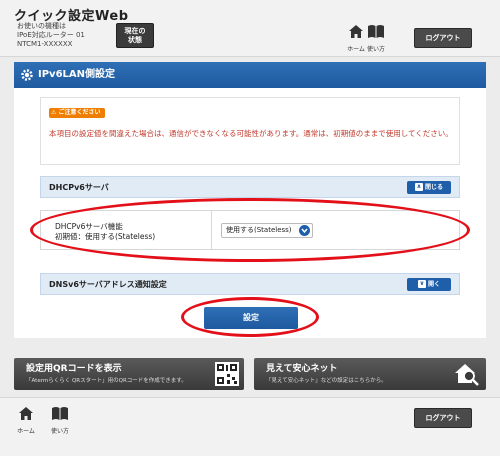 This screenshot has height=456, width=500. Describe the element at coordinates (135, 40) in the screenshot. I see `status-button-line: 状態` at that location.